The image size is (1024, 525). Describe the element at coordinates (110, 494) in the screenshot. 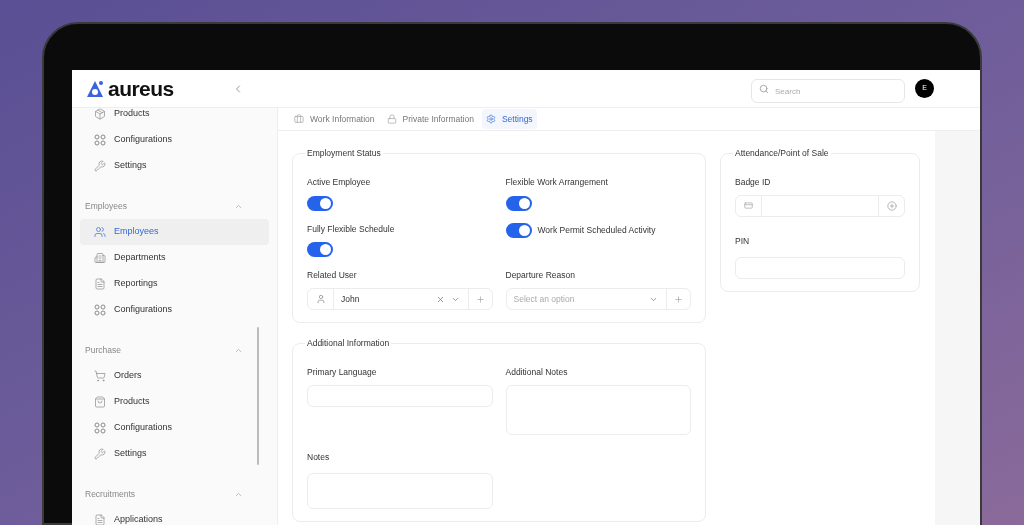

I see `group-title: Recruitments` at that location.